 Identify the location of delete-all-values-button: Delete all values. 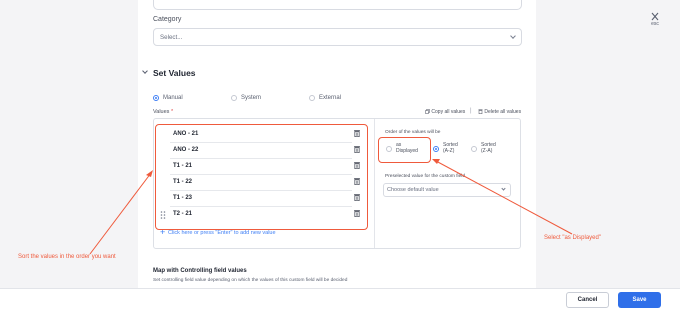
(499, 112).